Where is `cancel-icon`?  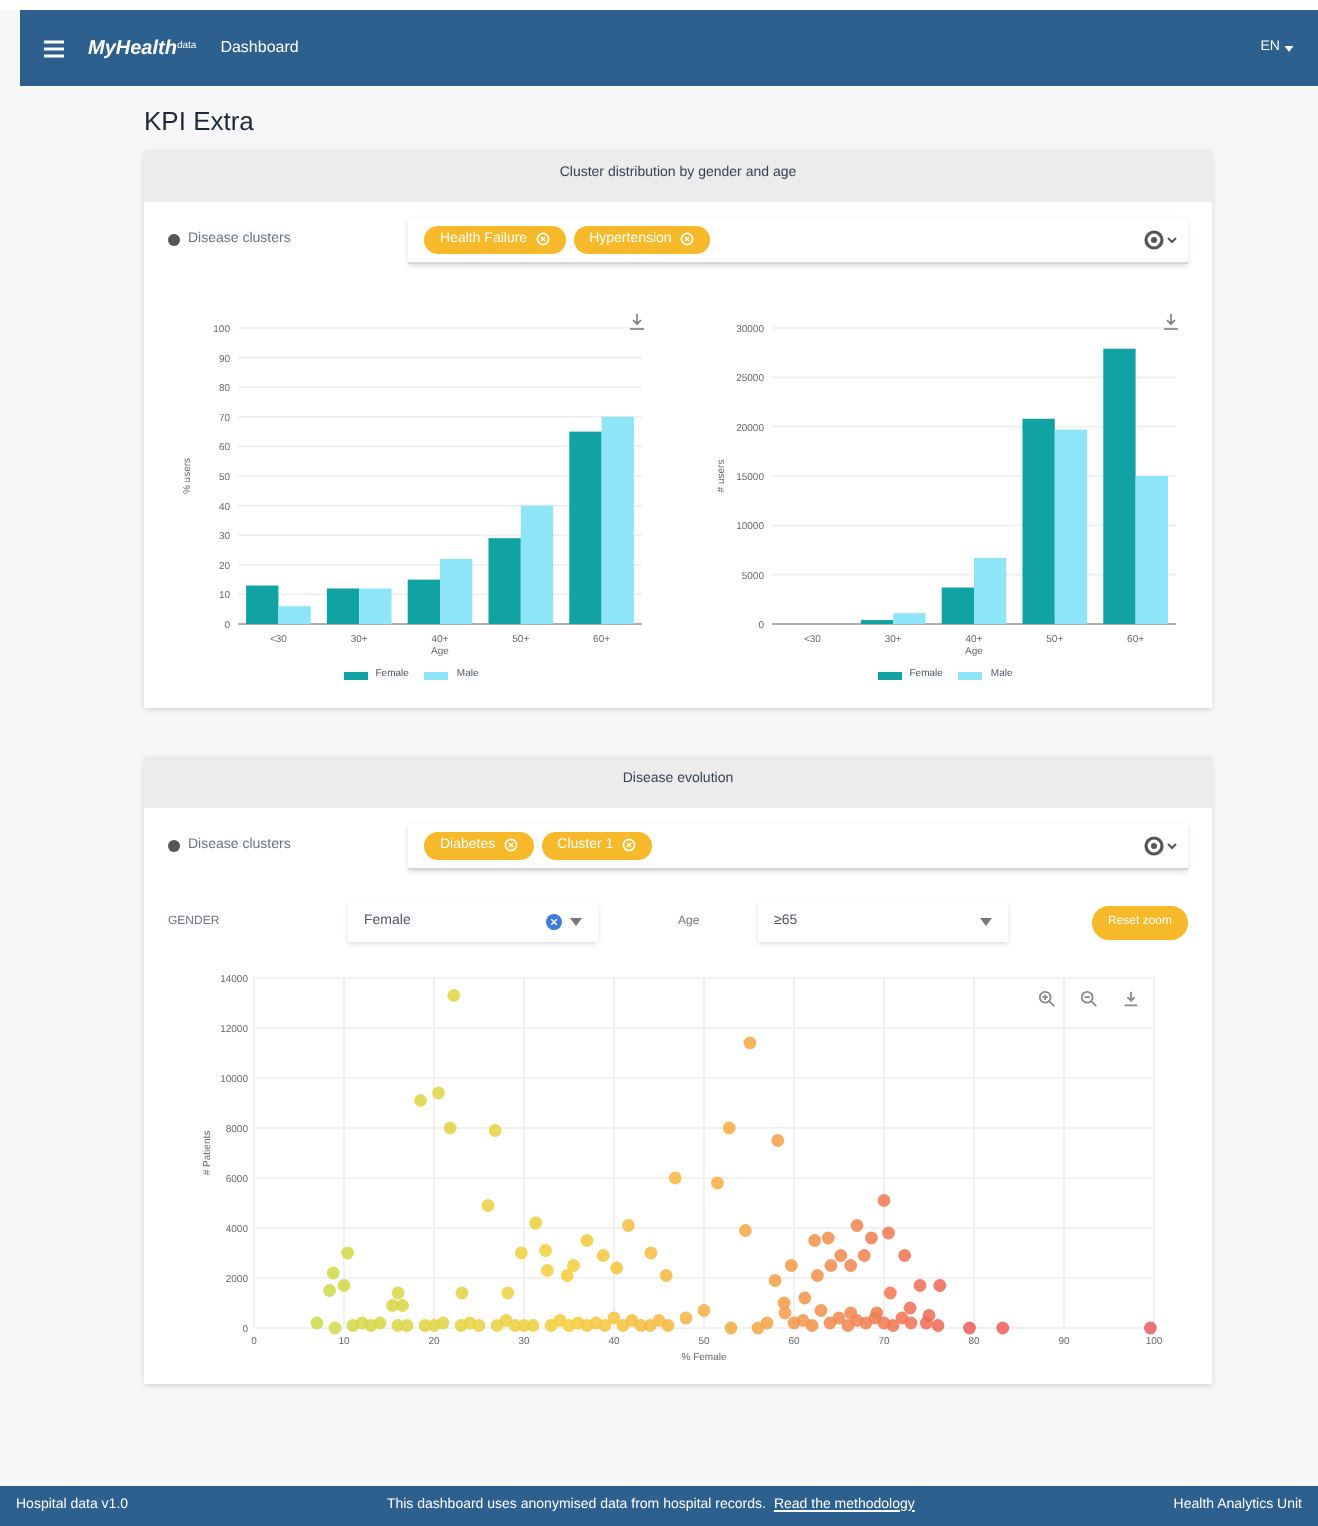 cancel-icon is located at coordinates (554, 922).